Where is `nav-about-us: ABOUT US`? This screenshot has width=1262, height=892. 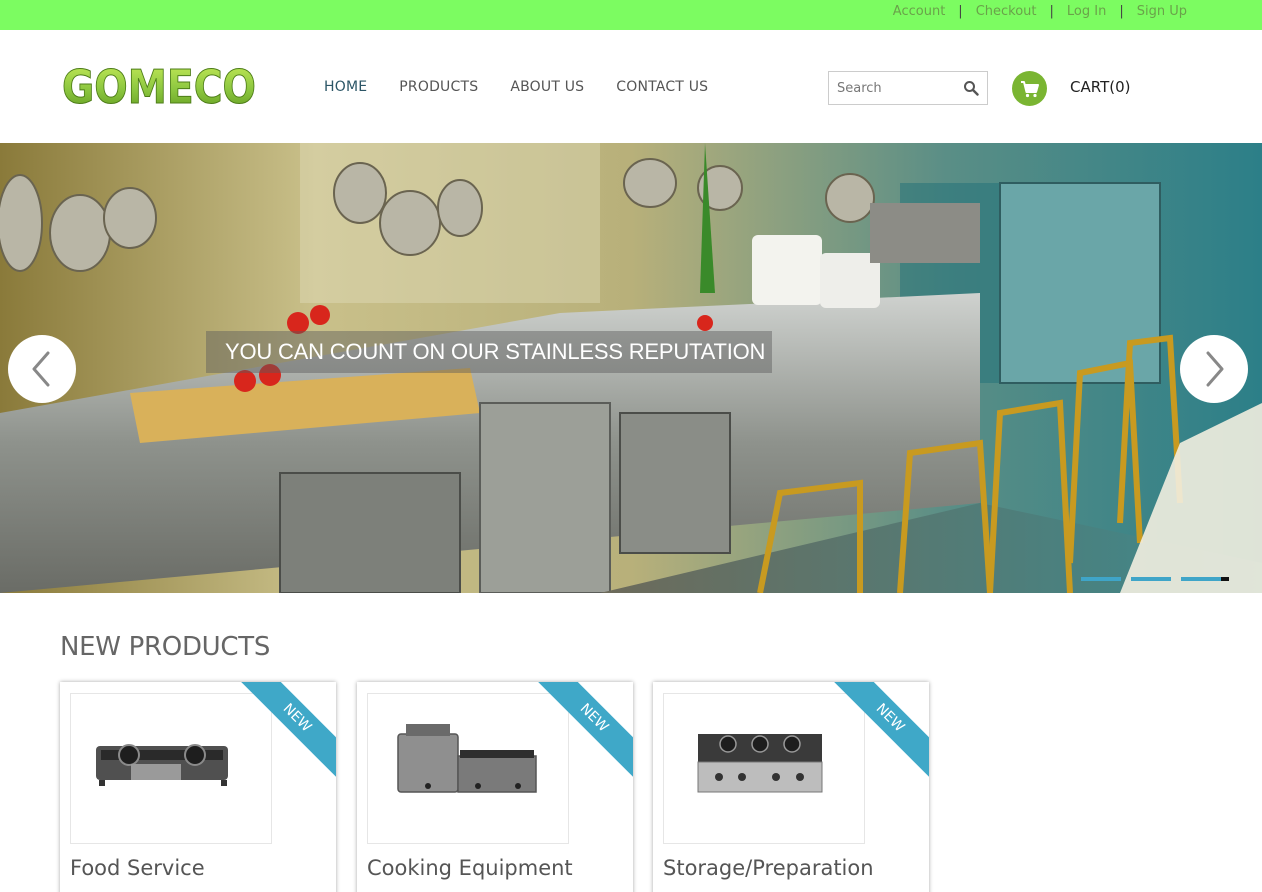 nav-about-us: ABOUT US is located at coordinates (547, 87).